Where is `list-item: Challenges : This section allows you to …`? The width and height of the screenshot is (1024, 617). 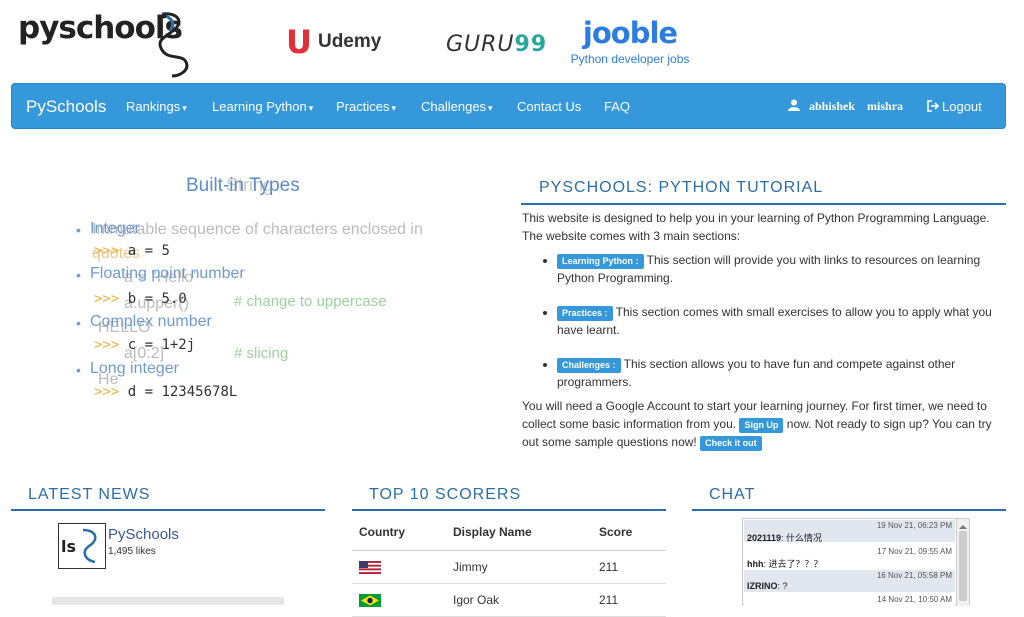
list-item: Challenges : This section allows you to … is located at coordinates (781, 373).